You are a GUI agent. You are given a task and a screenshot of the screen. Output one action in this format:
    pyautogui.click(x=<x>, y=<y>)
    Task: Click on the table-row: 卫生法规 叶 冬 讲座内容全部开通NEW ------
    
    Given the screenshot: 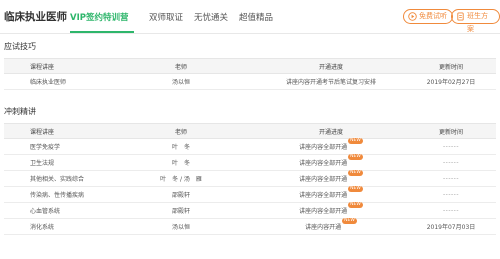 What is the action you would take?
    pyautogui.click(x=250, y=162)
    